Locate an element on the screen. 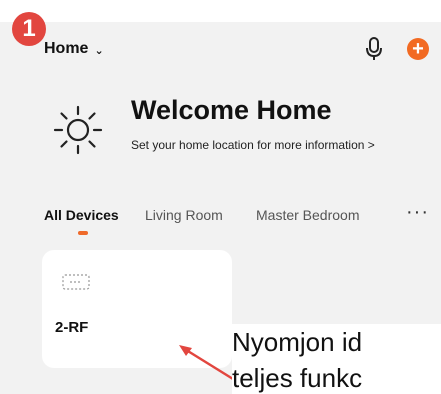 This screenshot has width=441, height=394. tab-living-room: Living Room is located at coordinates (184, 215).